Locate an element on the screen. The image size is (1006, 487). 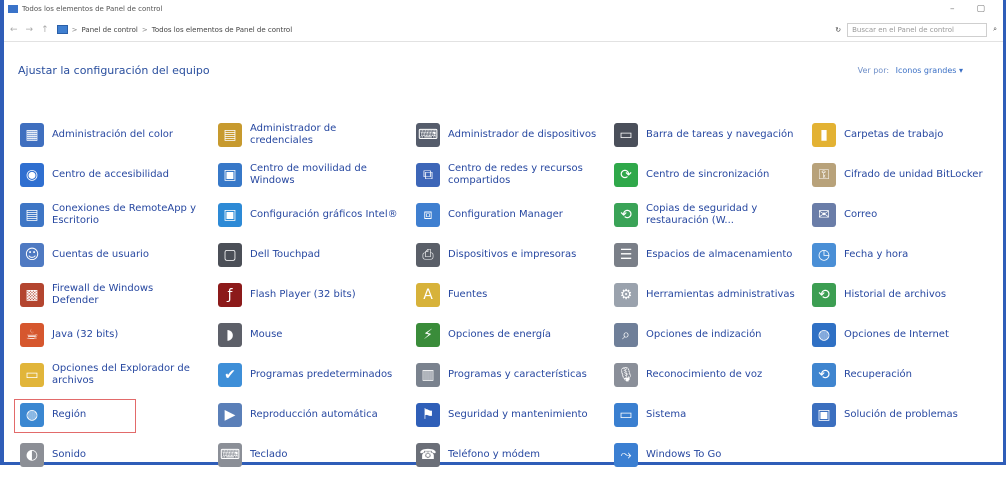
control-panel-item: ⚑ Seguridad y mantenimiento is located at coordinates (515, 415).